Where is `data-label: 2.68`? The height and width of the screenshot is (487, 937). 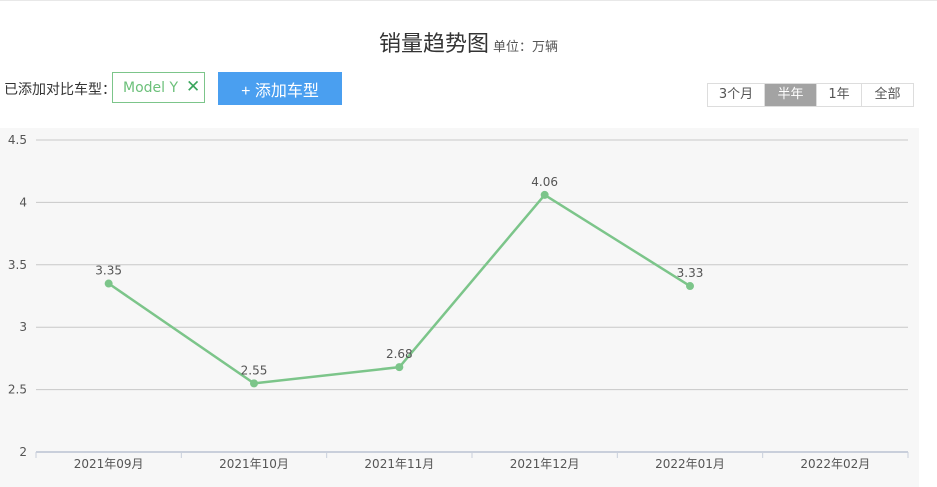
data-label: 2.68 is located at coordinates (399, 354).